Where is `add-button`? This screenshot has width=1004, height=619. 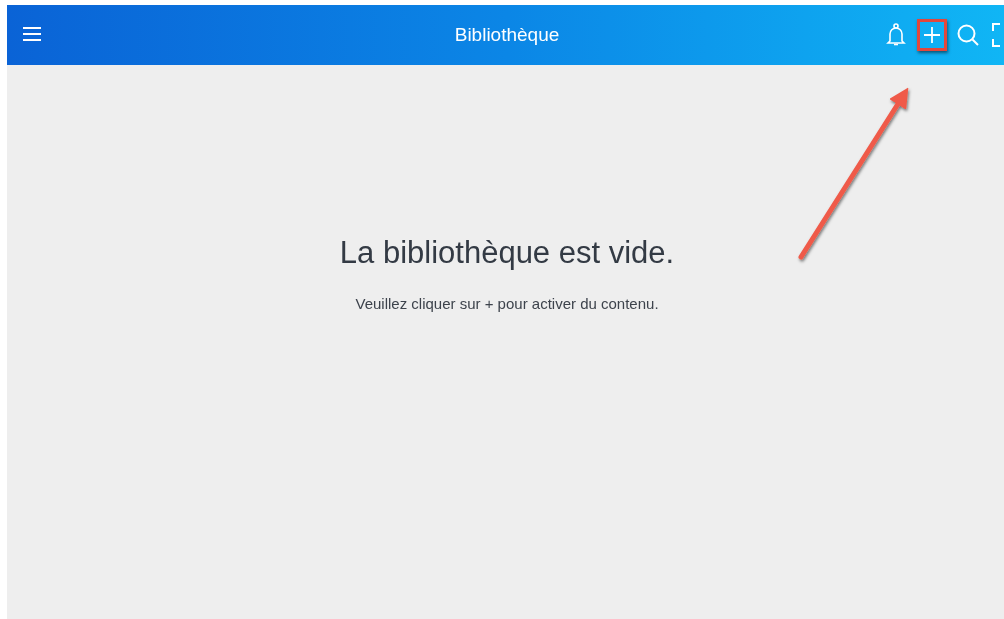
add-button is located at coordinates (932, 35).